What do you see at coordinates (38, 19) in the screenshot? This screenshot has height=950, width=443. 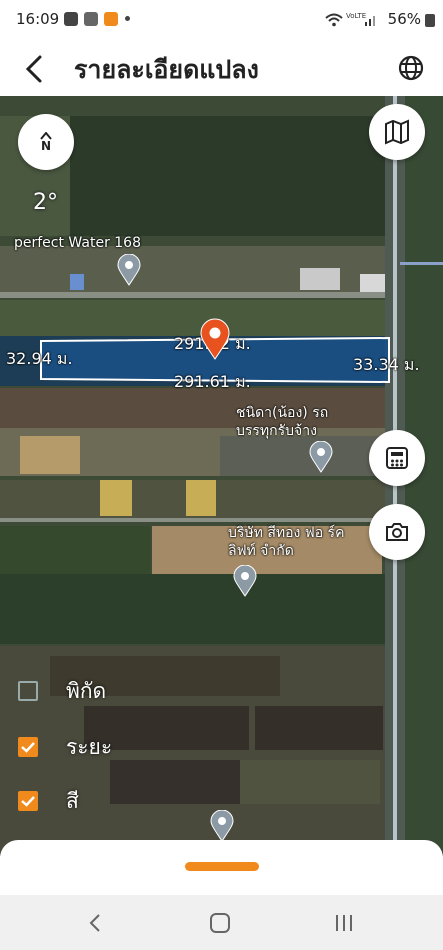 I see `status-time: 16:09` at bounding box center [38, 19].